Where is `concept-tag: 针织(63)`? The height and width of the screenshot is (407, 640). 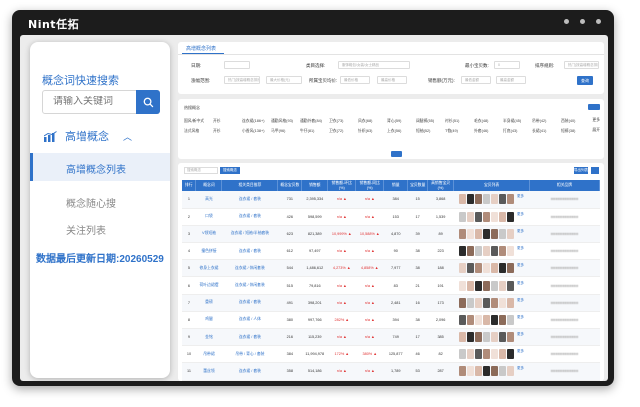 concept-tag: 针织(63) is located at coordinates (365, 131).